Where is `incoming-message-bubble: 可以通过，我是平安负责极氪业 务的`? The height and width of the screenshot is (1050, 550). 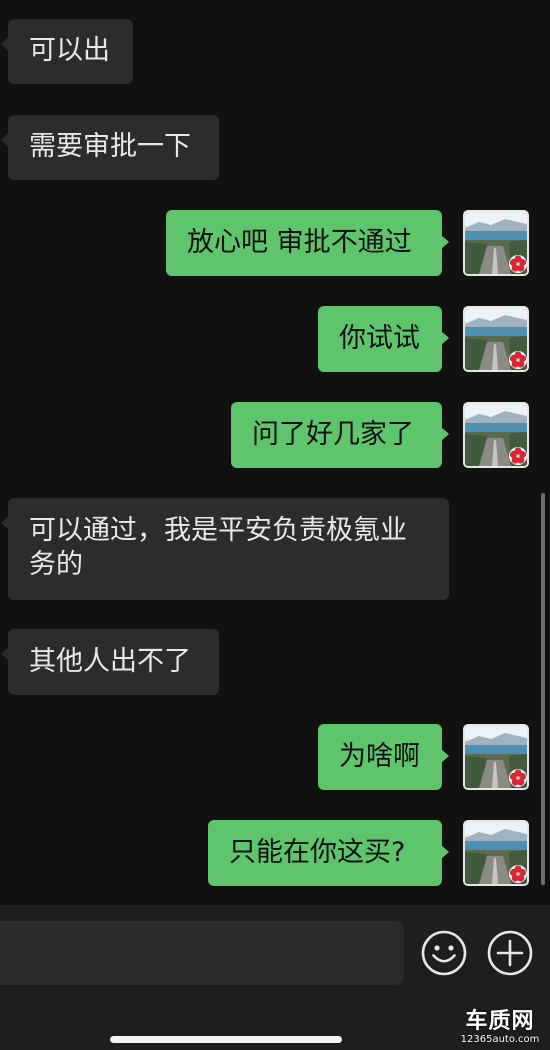 incoming-message-bubble: 可以通过，我是平安负责极氪业 务的 is located at coordinates (225, 549).